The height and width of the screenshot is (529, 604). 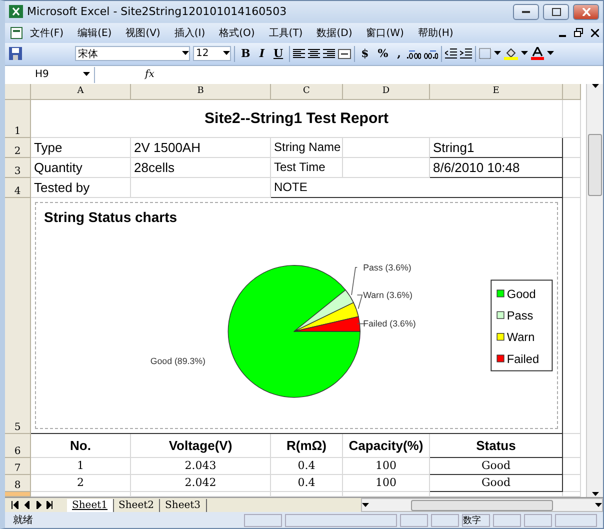 I want to click on format-button: B, so click(x=246, y=53).